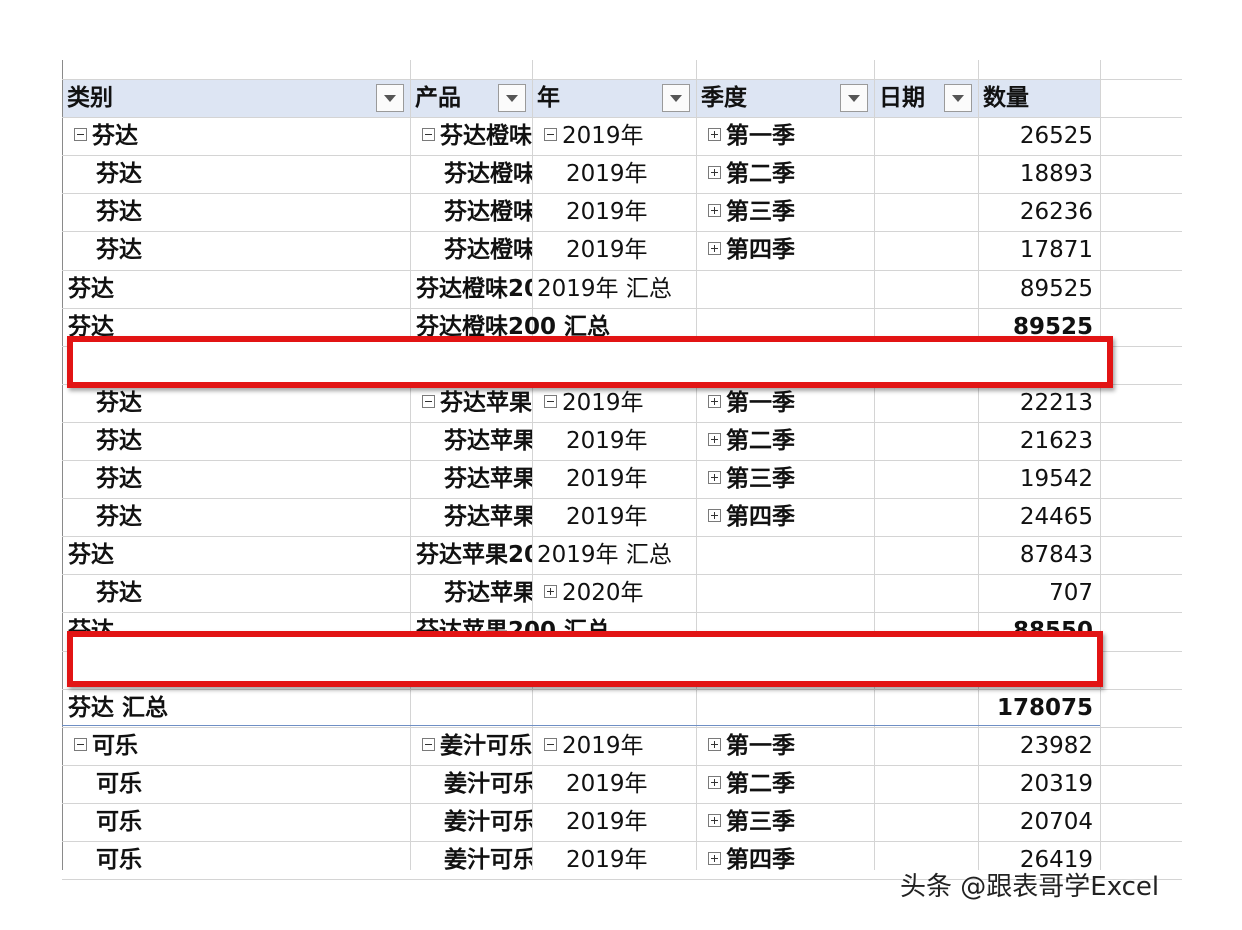 This screenshot has width=1242, height=930. Describe the element at coordinates (1035, 593) in the screenshot. I see `pivot-cell: 707` at that location.